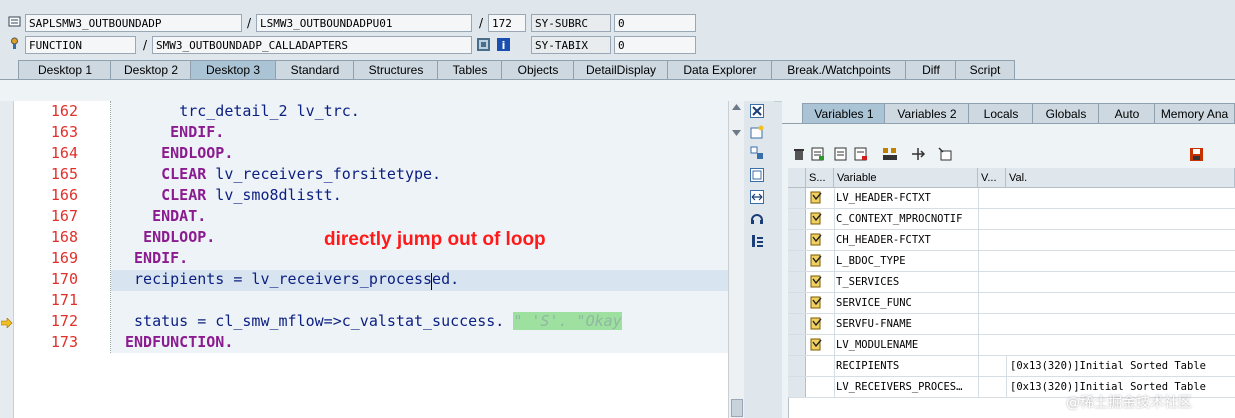 The width and height of the screenshot is (1235, 418). What do you see at coordinates (1127, 113) in the screenshot?
I see `tab-auto: Auto` at bounding box center [1127, 113].